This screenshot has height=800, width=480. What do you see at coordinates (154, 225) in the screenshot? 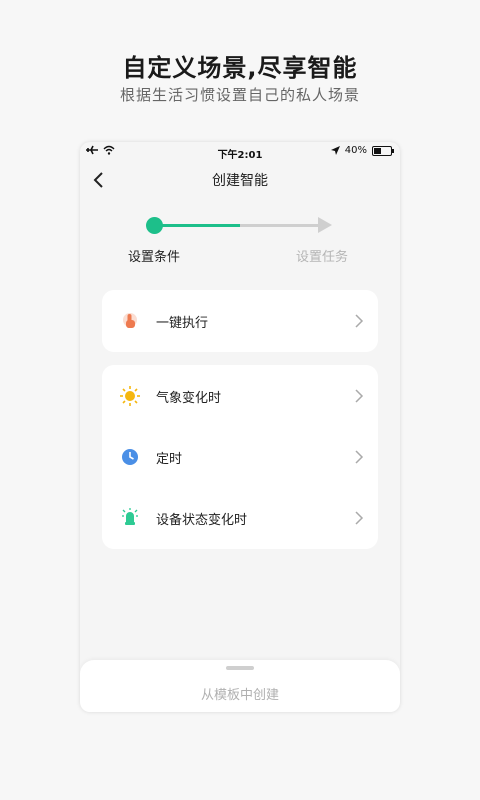
I see `stepper-active-dot` at bounding box center [154, 225].